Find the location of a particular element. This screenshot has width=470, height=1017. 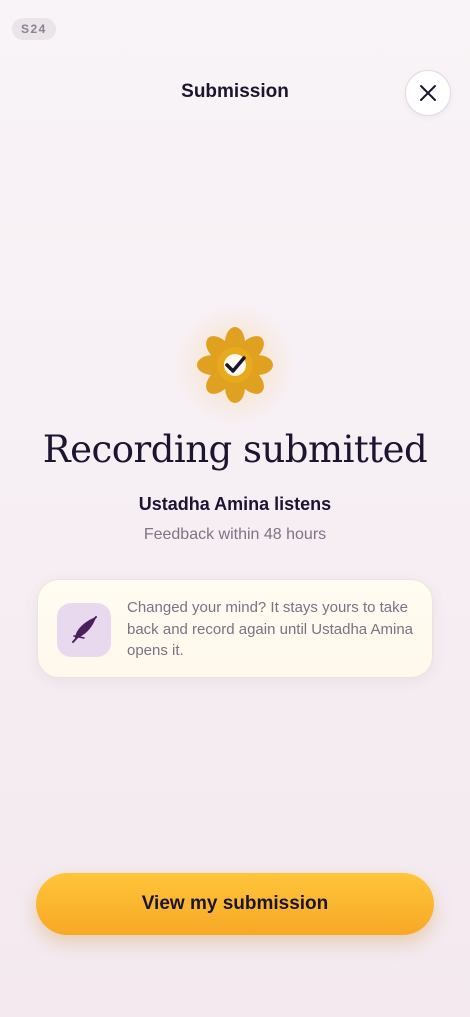

card-icon-tile is located at coordinates (84, 630).